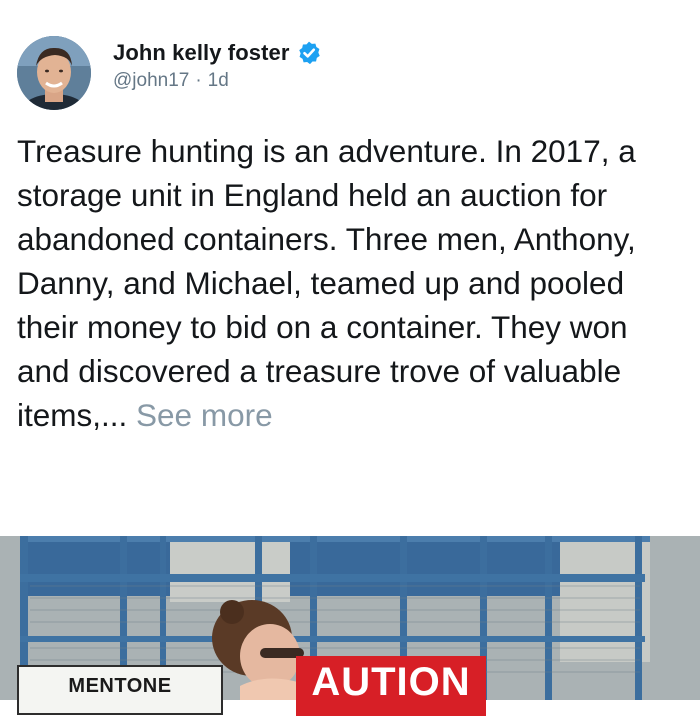 The width and height of the screenshot is (700, 716). I want to click on author-identity: John kelly foster @john17 · 1d, so click(217, 65).